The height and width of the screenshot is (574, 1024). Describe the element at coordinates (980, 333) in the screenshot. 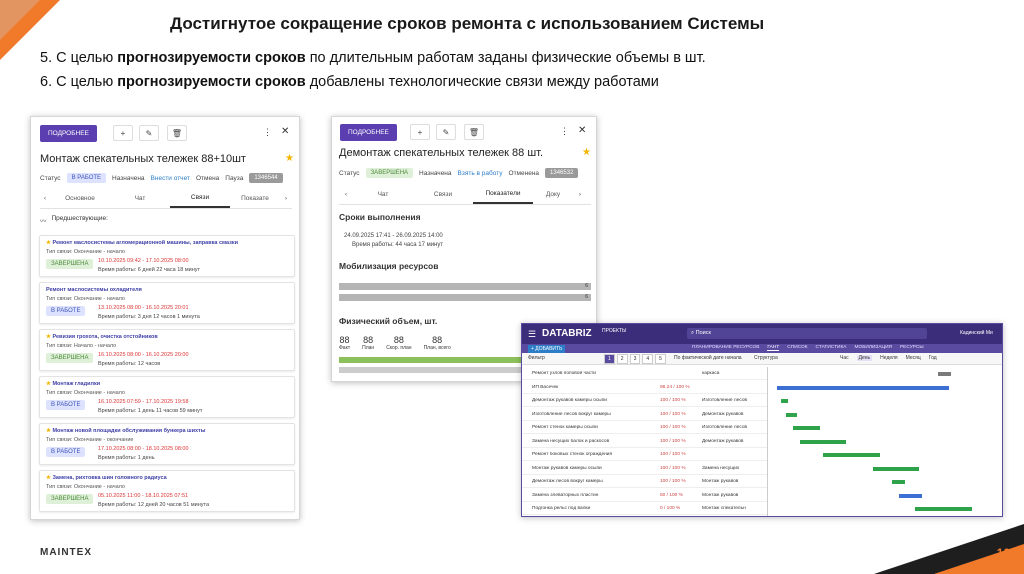

I see `user-name: Кадинский Ми` at that location.